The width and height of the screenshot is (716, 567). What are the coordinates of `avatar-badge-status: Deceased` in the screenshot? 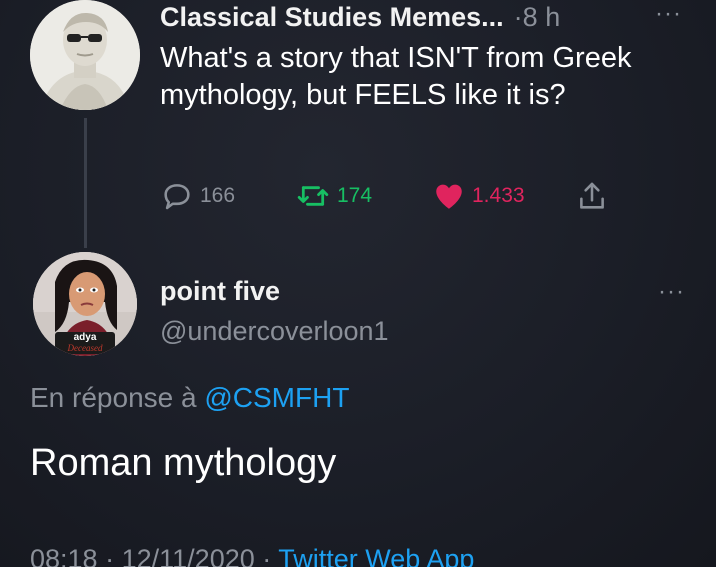 It's located at (85, 348).